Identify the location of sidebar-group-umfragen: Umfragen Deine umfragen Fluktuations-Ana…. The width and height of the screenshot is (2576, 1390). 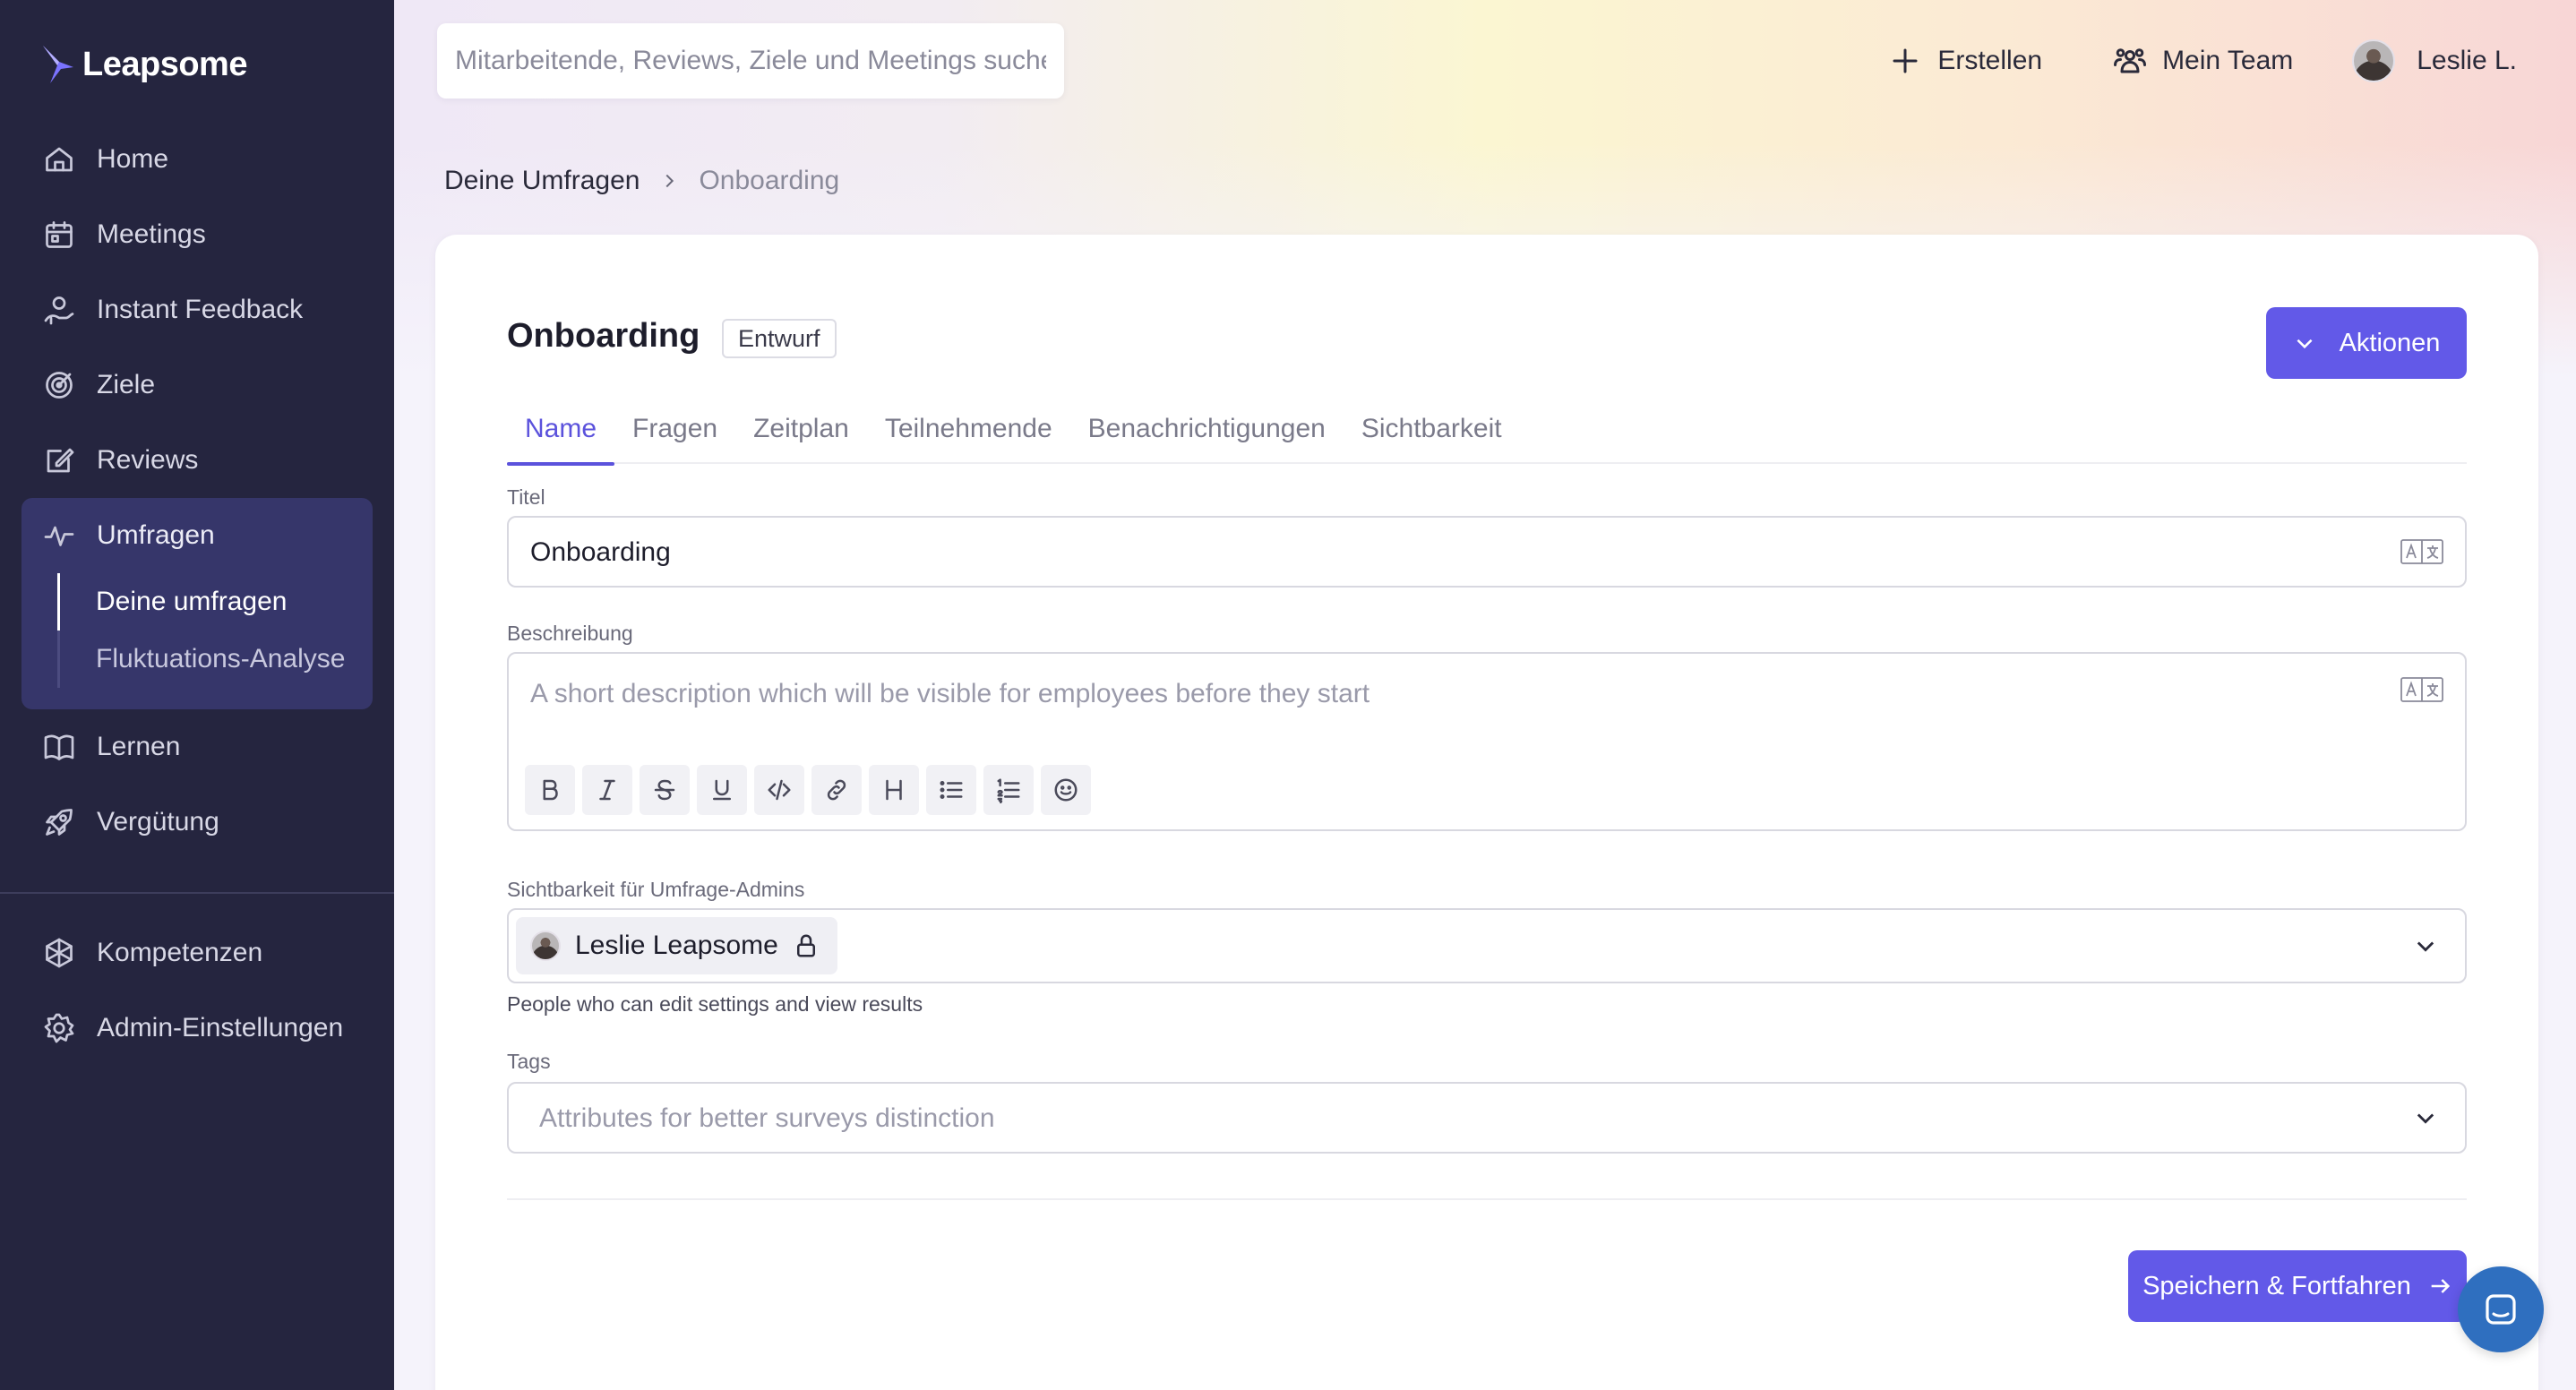
(197, 603).